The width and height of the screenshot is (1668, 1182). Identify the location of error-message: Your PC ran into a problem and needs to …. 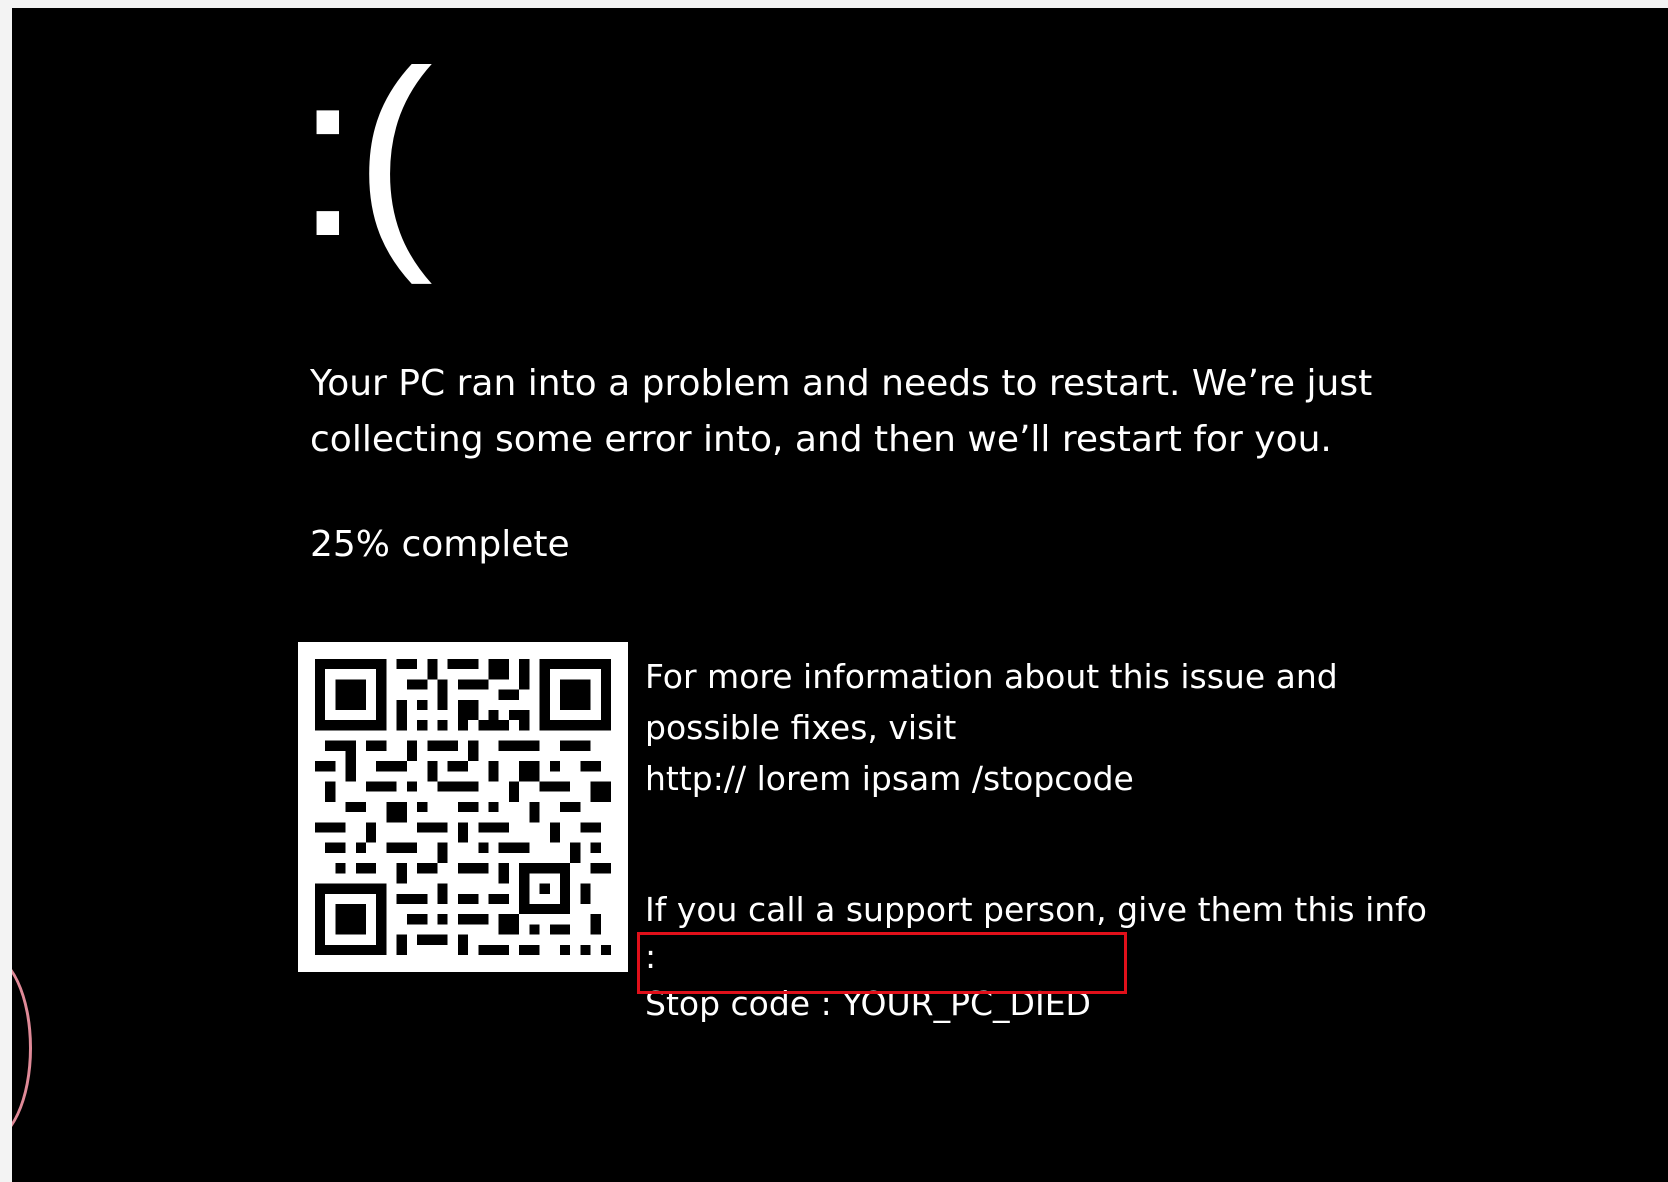
(841, 411).